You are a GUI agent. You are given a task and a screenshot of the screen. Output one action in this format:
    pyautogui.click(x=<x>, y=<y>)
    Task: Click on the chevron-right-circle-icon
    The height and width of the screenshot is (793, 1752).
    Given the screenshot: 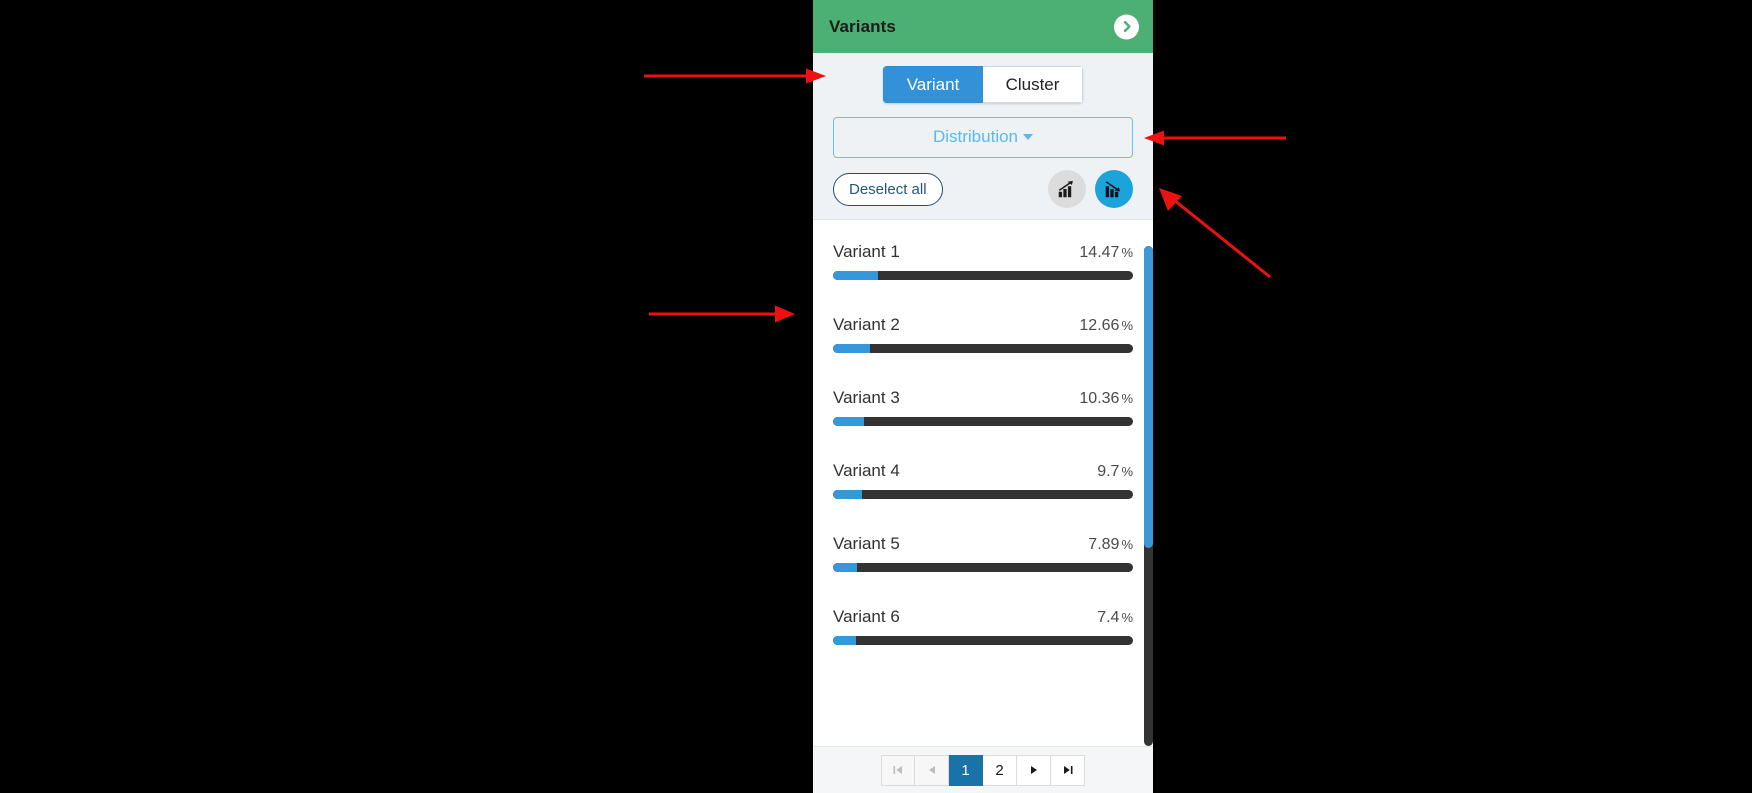 What is the action you would take?
    pyautogui.click(x=1126, y=26)
    